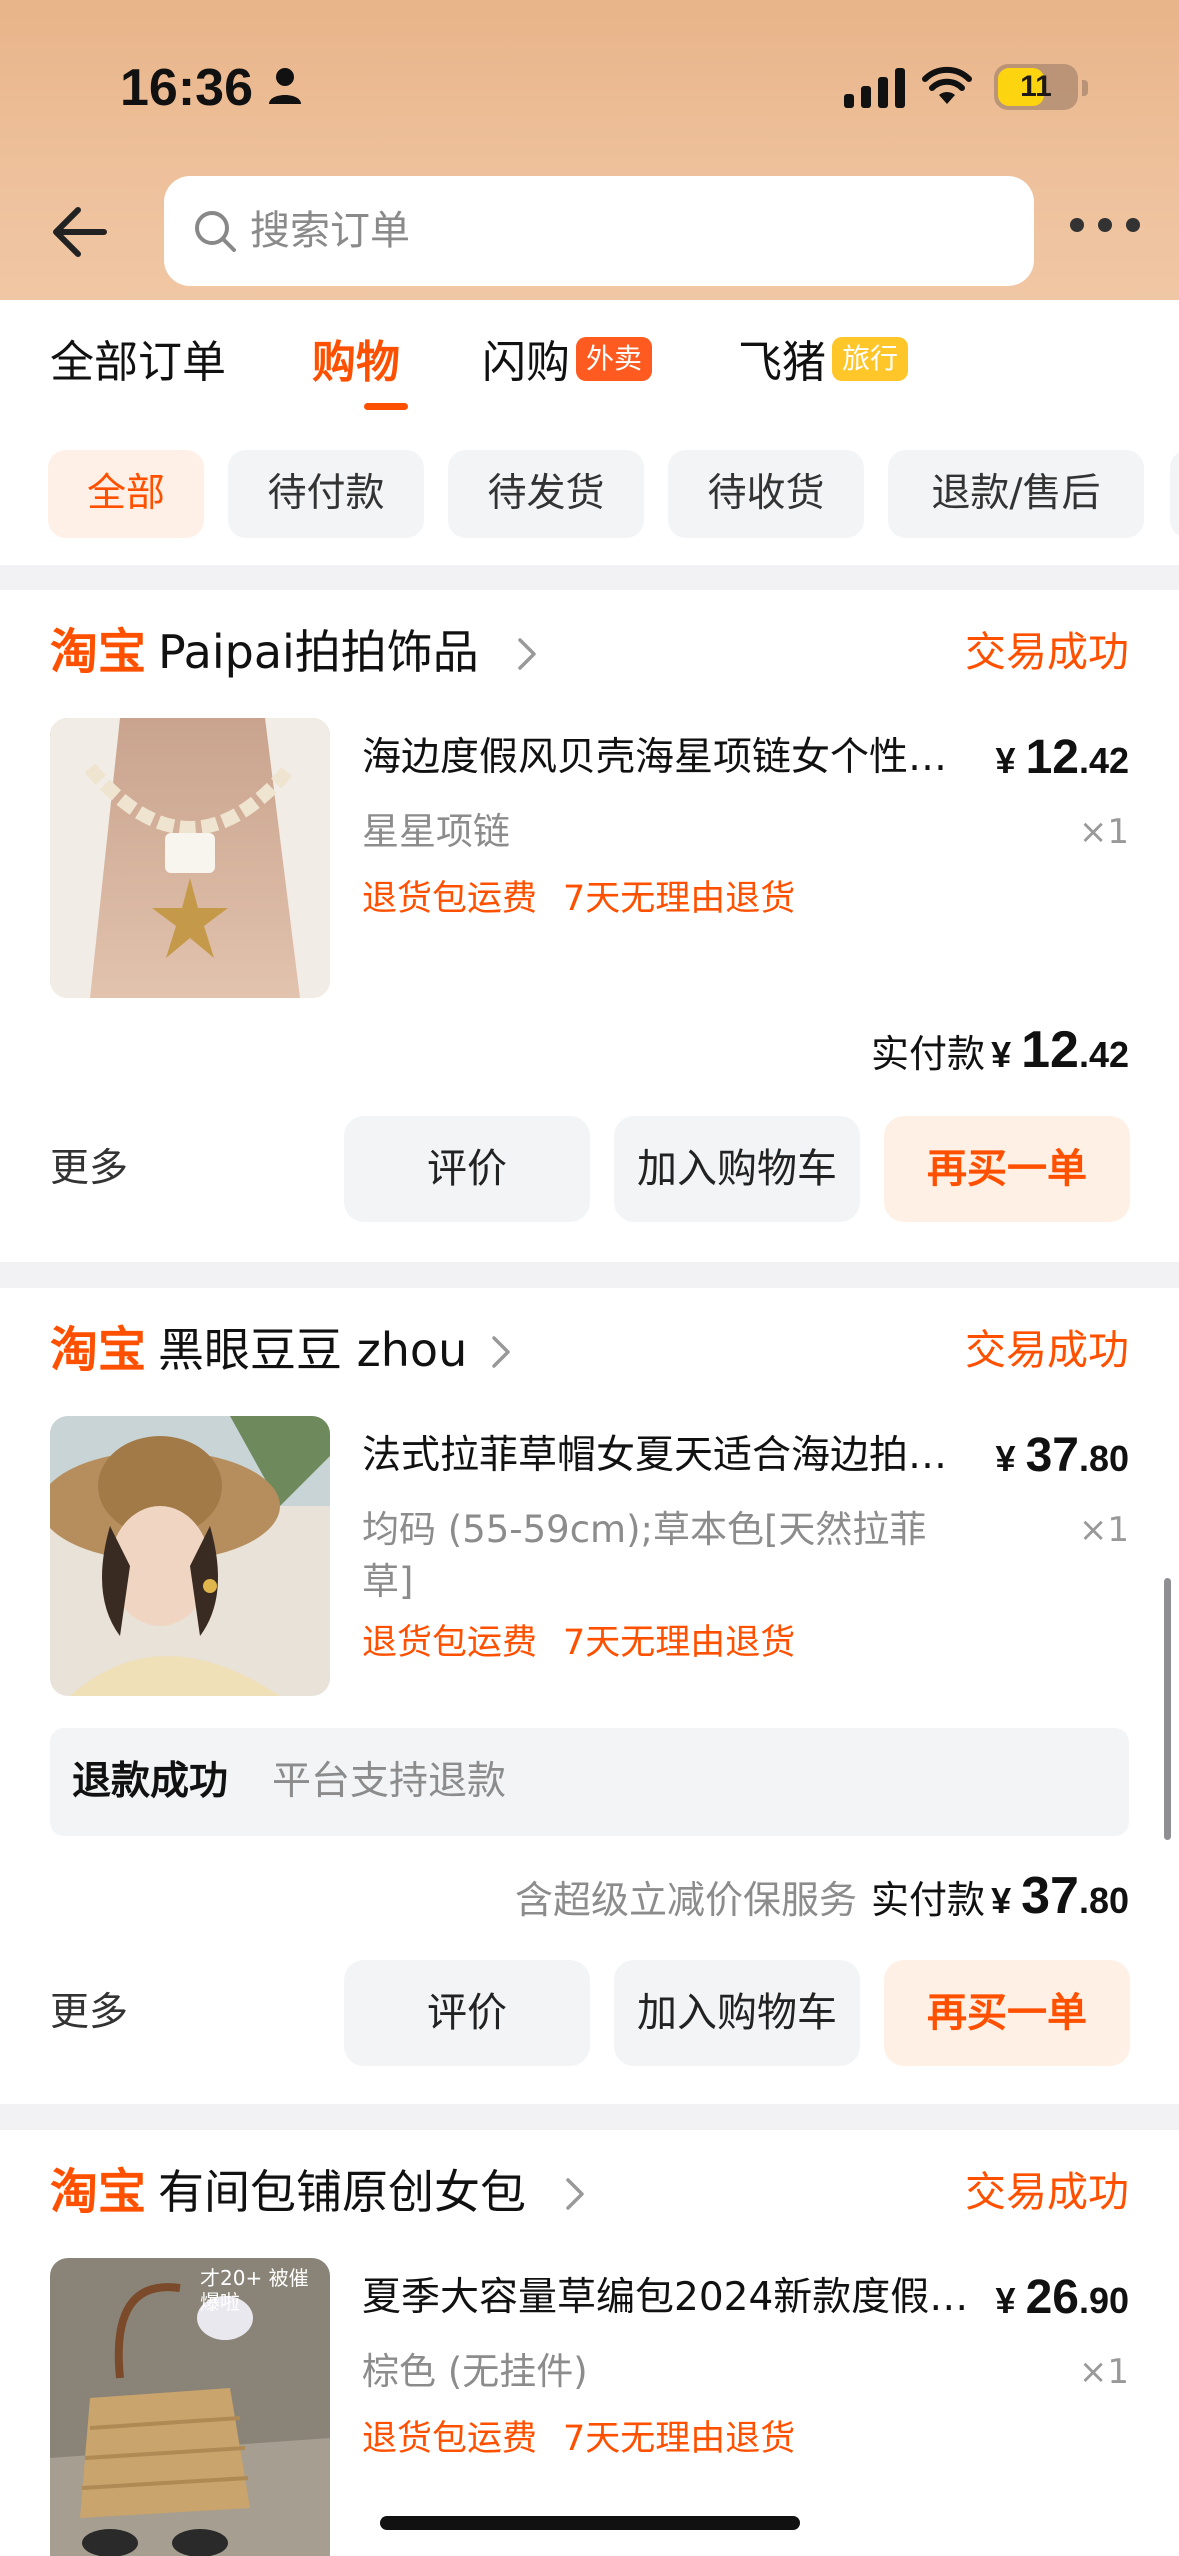 Image resolution: width=1179 pixels, height=2556 pixels. I want to click on wifi-icon, so click(947, 85).